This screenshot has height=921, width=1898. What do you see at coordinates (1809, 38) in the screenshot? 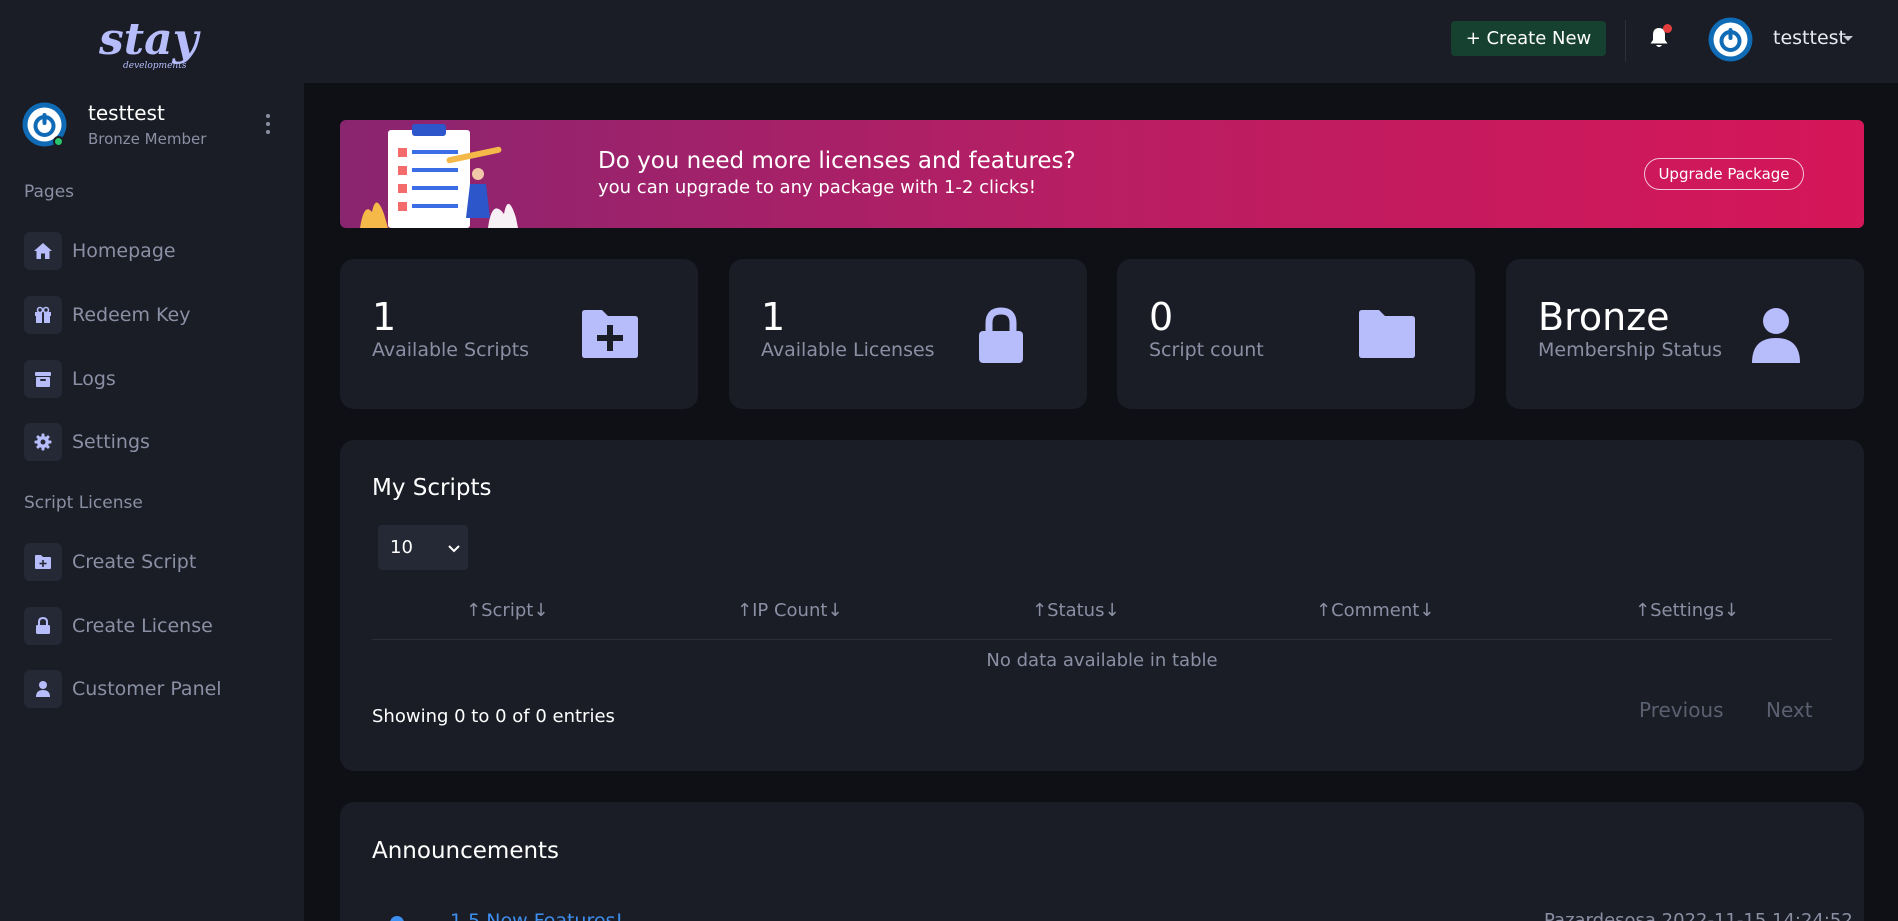
I see `header-username: testtest` at bounding box center [1809, 38].